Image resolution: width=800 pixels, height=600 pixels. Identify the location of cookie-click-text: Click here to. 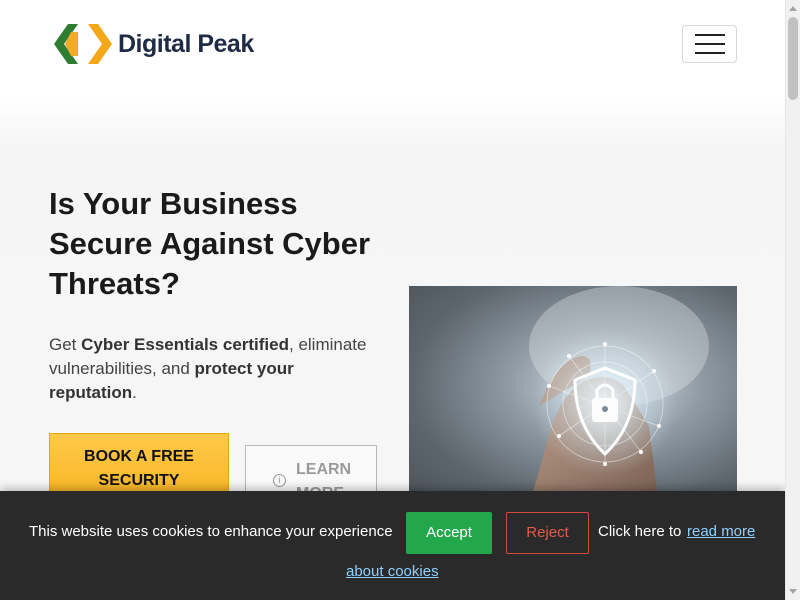
(640, 531).